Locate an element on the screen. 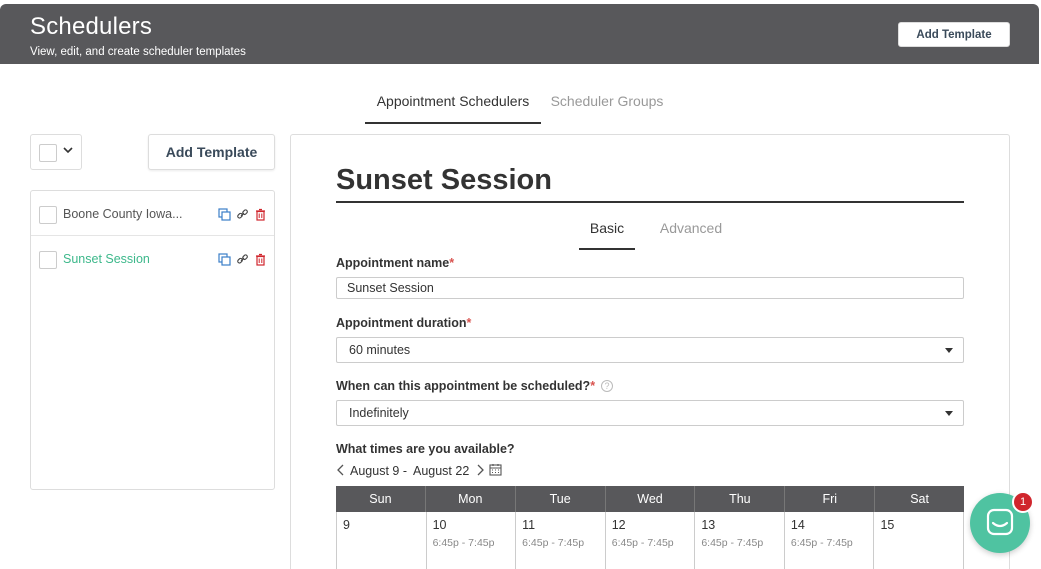 The height and width of the screenshot is (569, 1041). day-number: 11 is located at coordinates (529, 525).